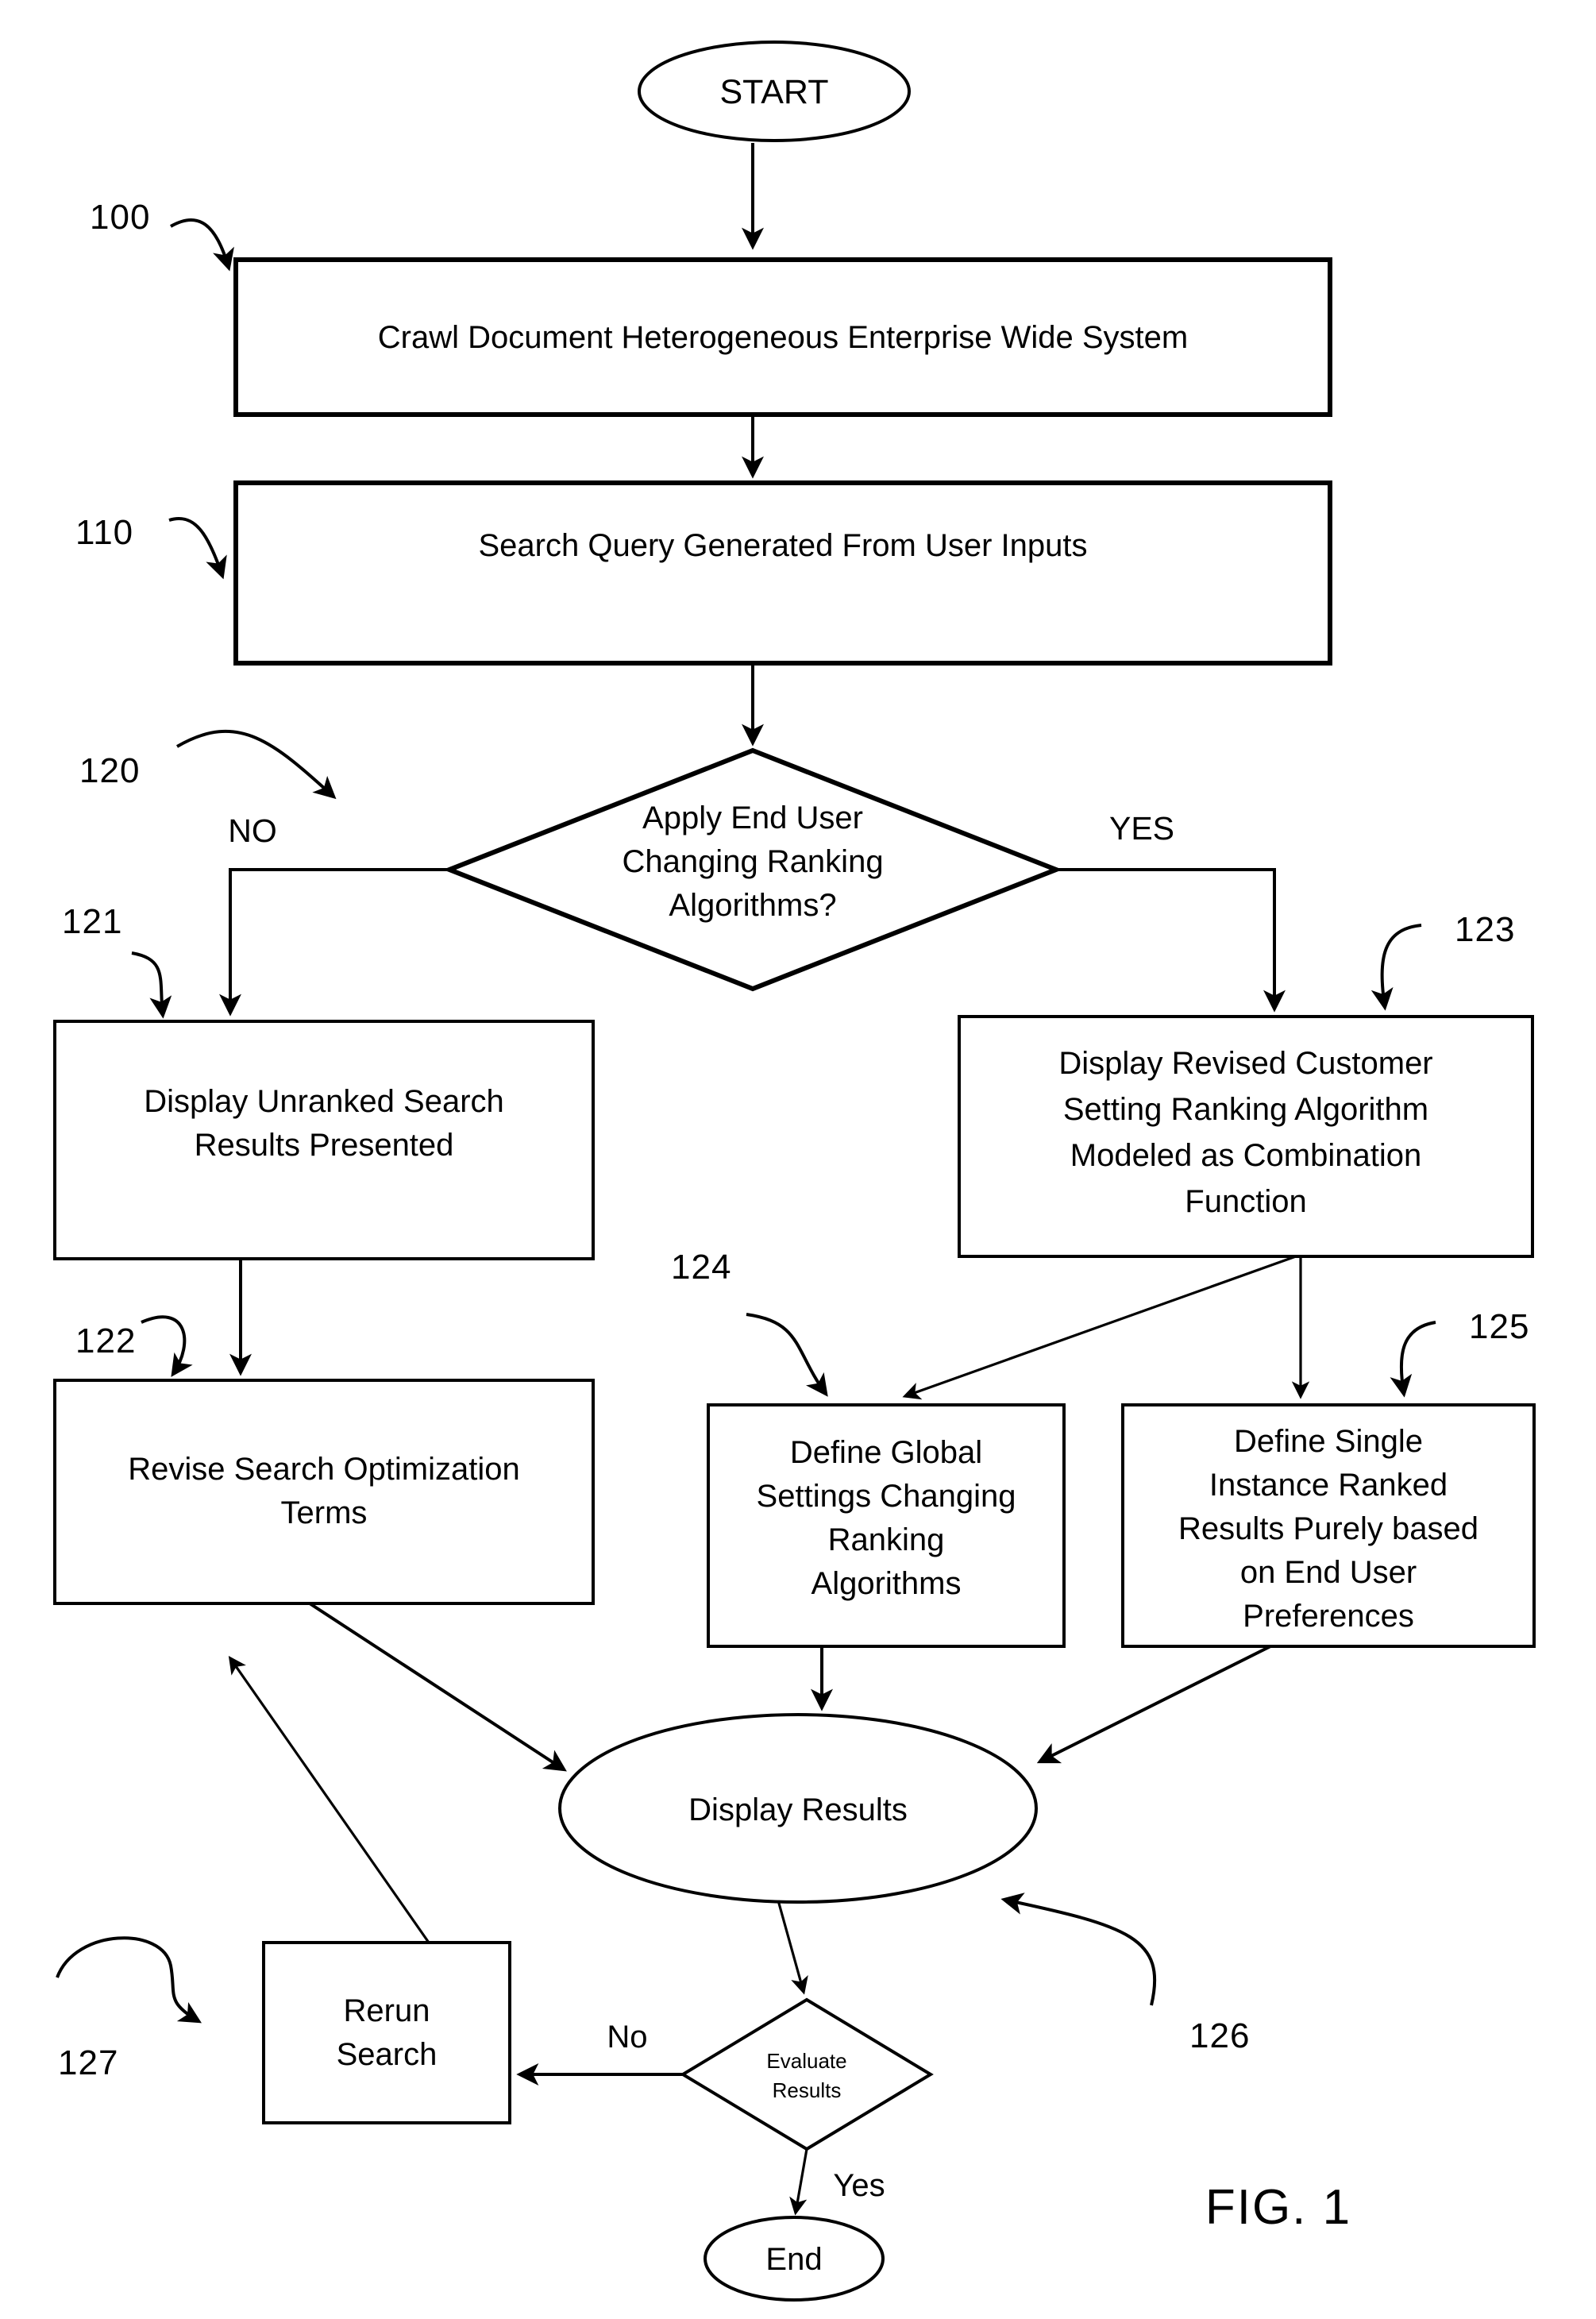 This screenshot has height=2319, width=1596. What do you see at coordinates (104, 532) in the screenshot?
I see `ref-number-110: 110` at bounding box center [104, 532].